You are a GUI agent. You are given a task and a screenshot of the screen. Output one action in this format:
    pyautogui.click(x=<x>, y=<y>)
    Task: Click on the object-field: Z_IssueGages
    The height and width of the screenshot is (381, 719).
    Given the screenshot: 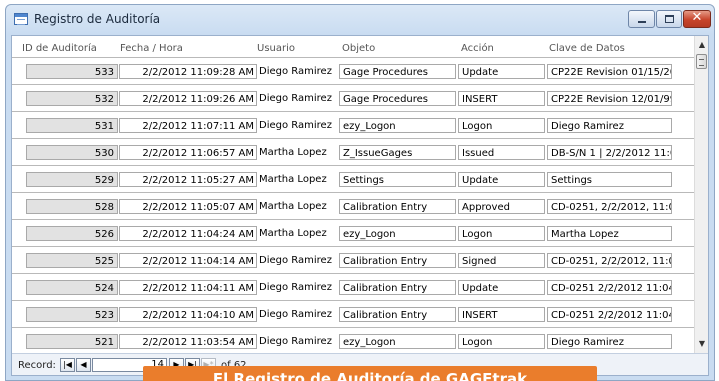 What is the action you would take?
    pyautogui.click(x=397, y=152)
    